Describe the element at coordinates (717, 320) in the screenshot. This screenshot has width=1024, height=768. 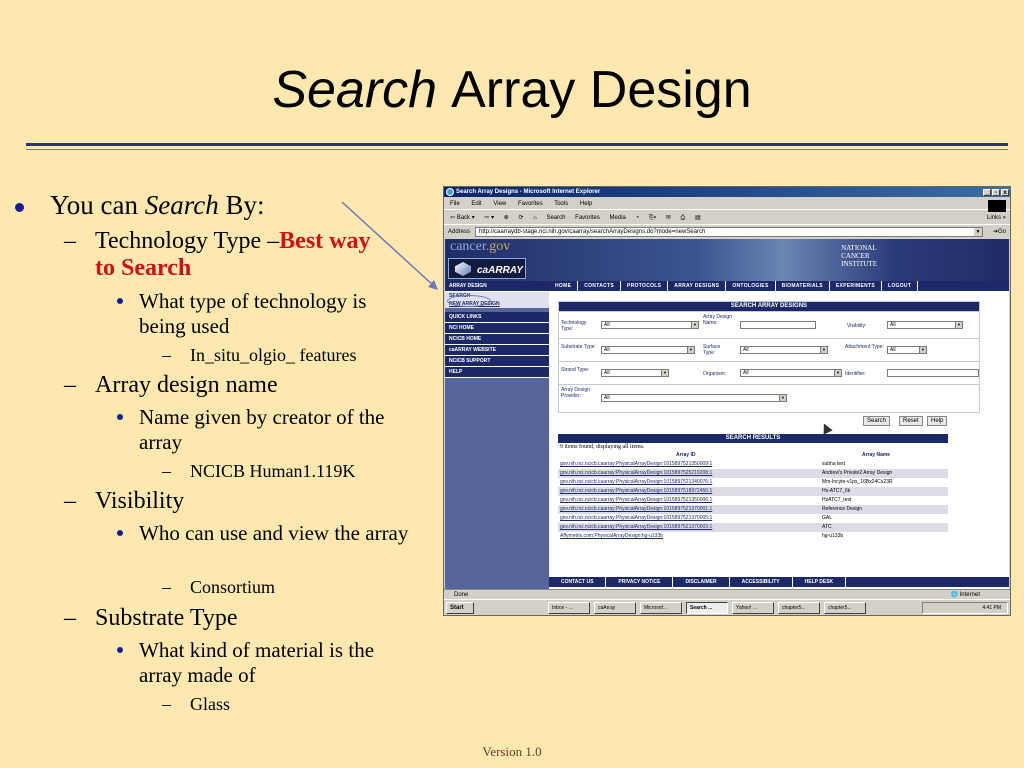
I see `array-design-name-label: Array Design Name:` at that location.